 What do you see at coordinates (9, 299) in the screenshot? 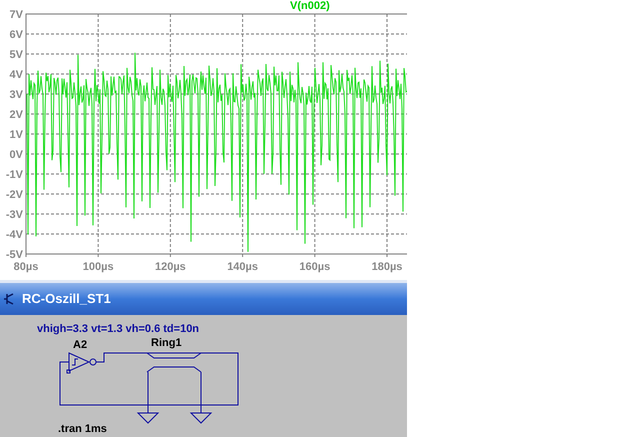
I see `transistor-icon` at bounding box center [9, 299].